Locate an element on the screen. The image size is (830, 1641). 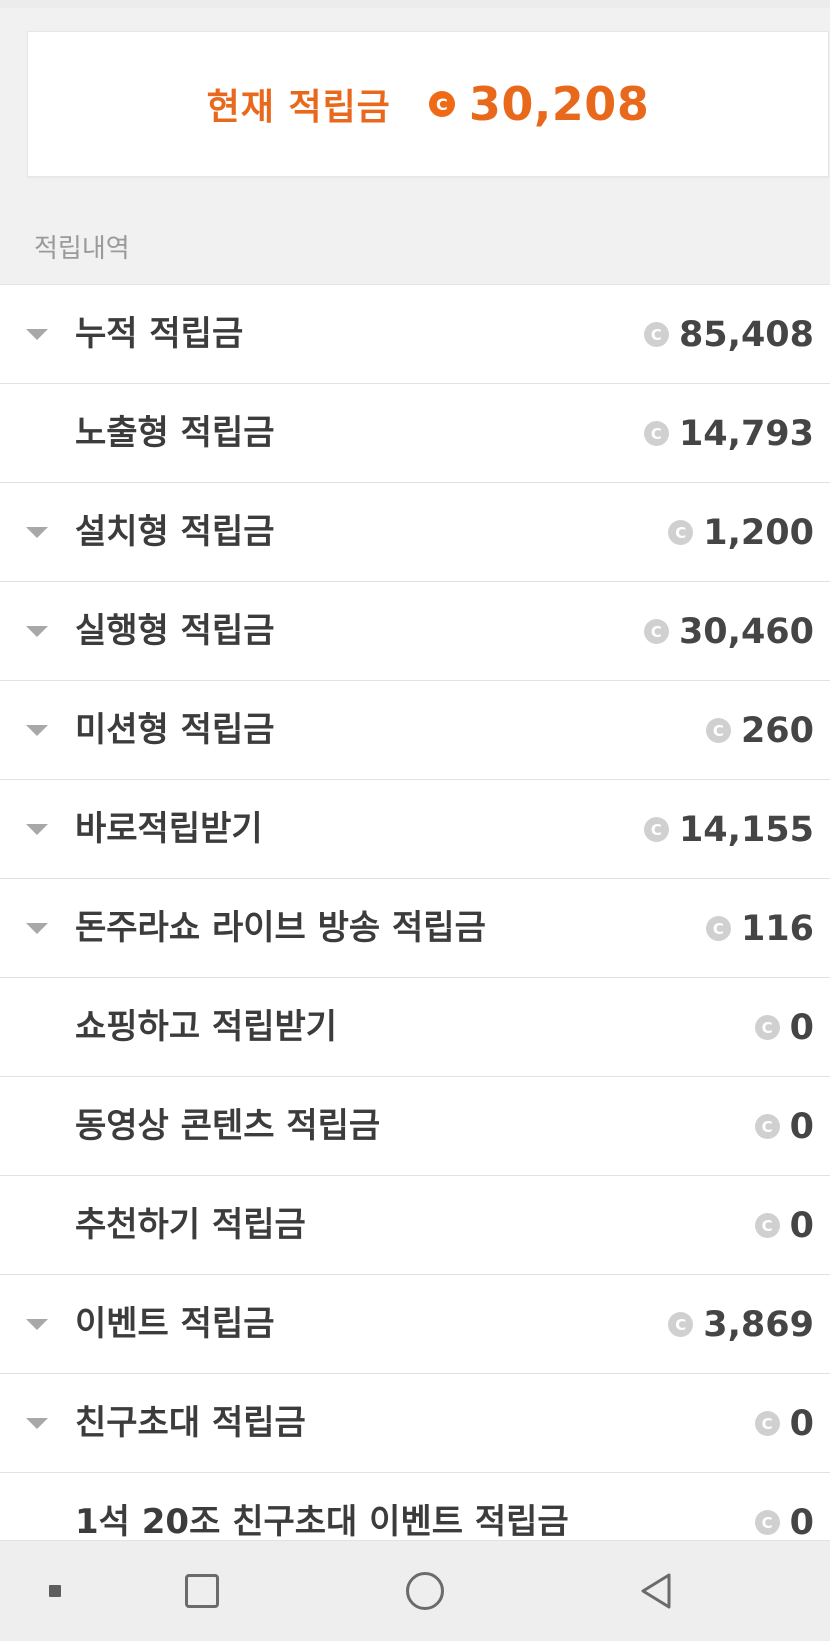
amount-value: 14,793 is located at coordinates (746, 433).